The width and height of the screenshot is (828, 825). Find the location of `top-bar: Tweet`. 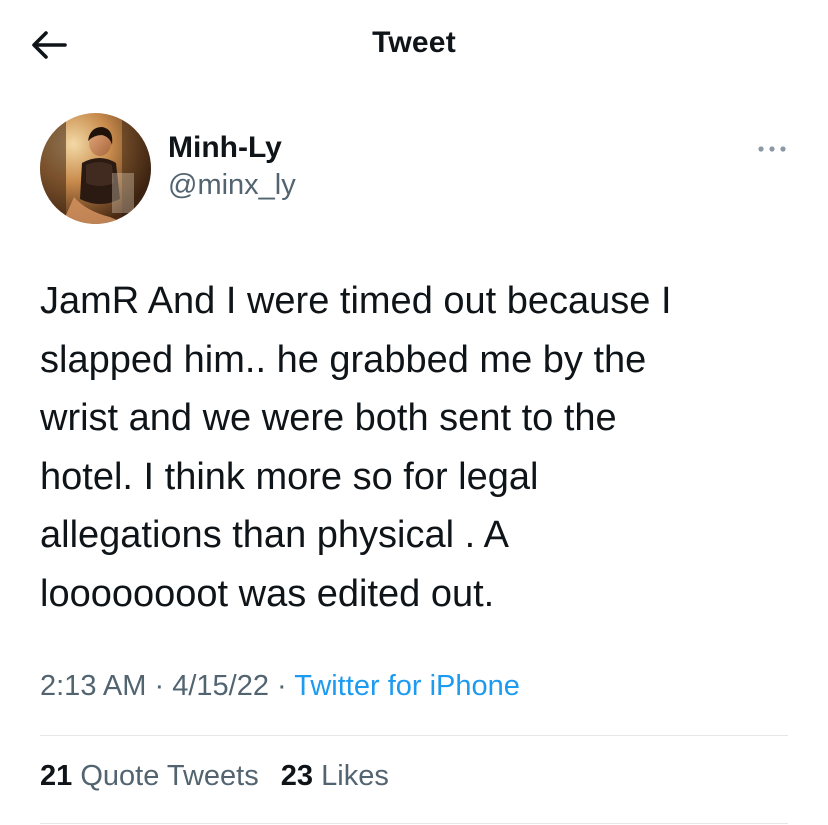

top-bar: Tweet is located at coordinates (414, 45).